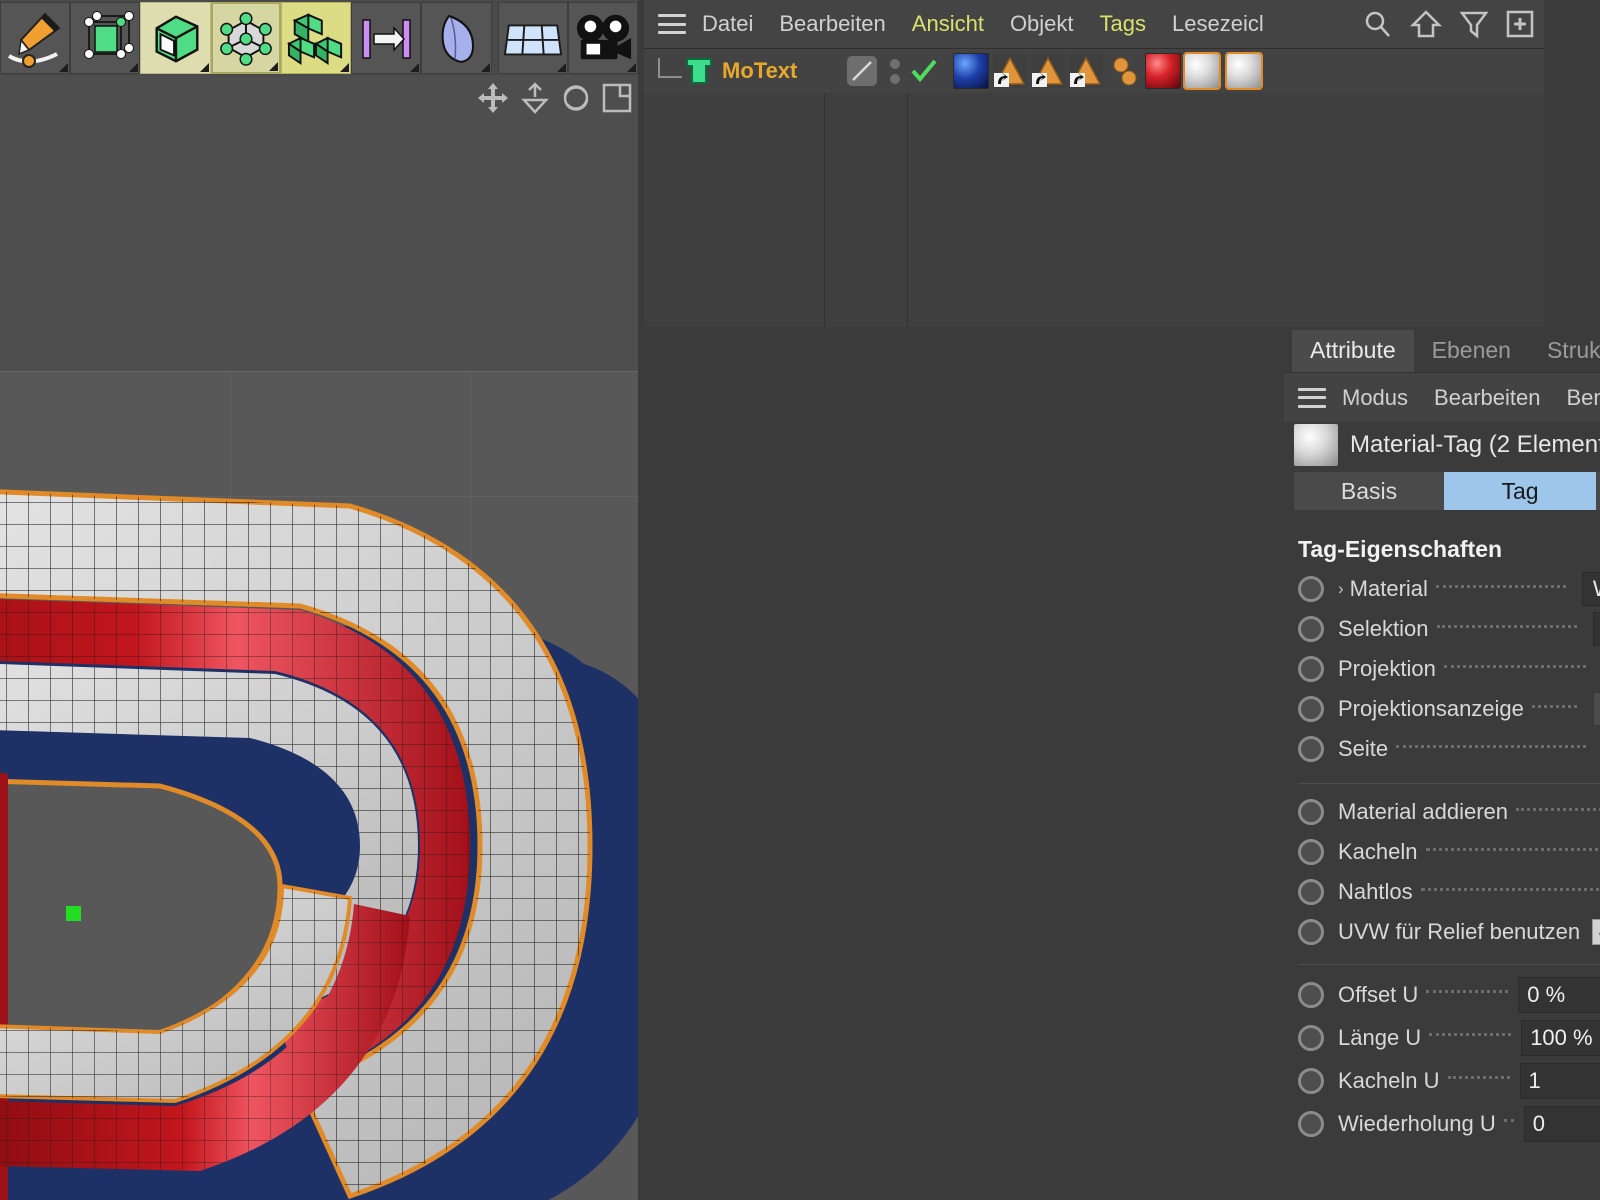 This screenshot has height=1200, width=1600. Describe the element at coordinates (1086, 71) in the screenshot. I see `cache-proxy-tag-3-icon` at that location.